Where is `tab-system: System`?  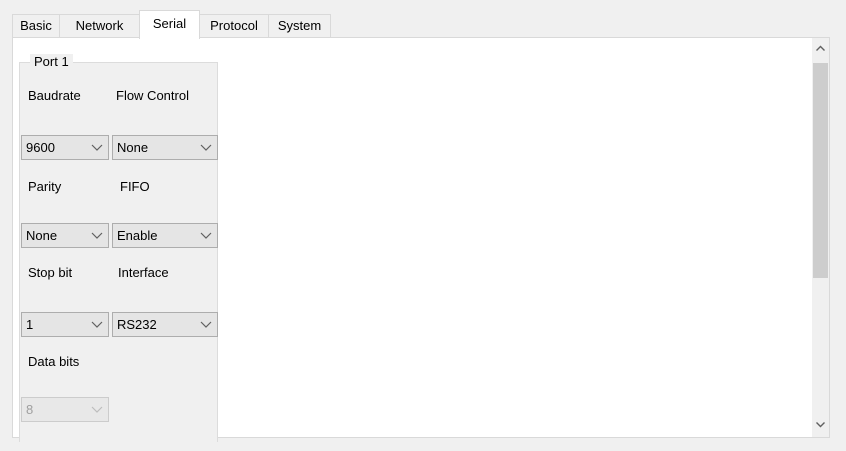
tab-system: System is located at coordinates (299, 25).